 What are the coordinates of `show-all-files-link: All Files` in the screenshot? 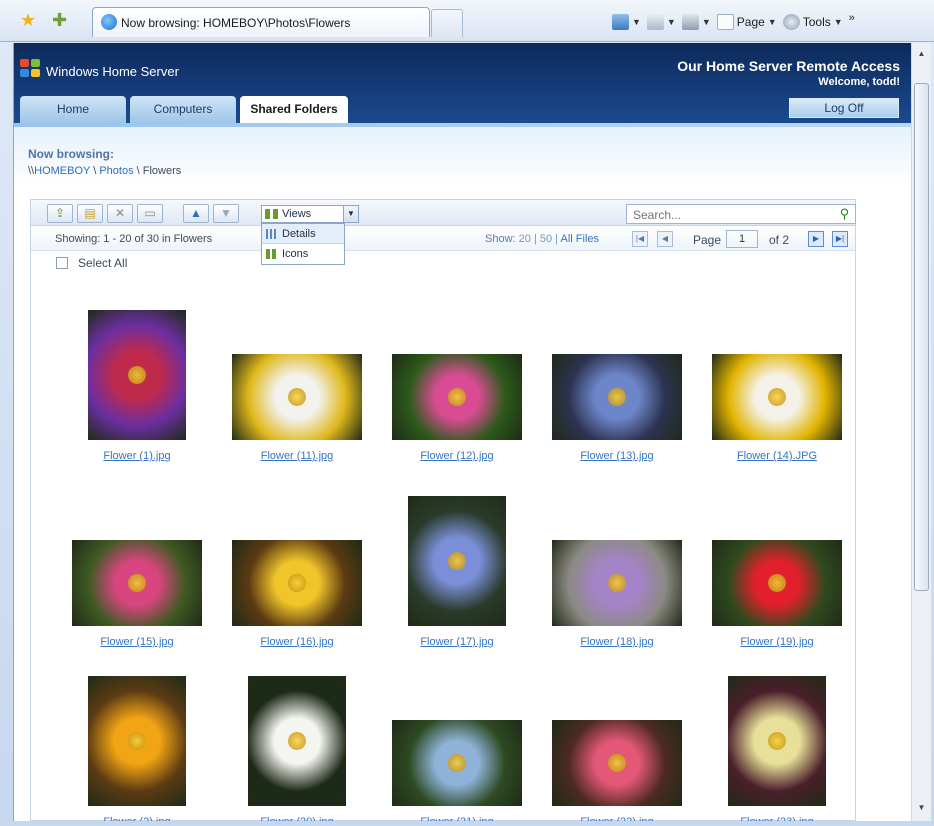 It's located at (580, 239).